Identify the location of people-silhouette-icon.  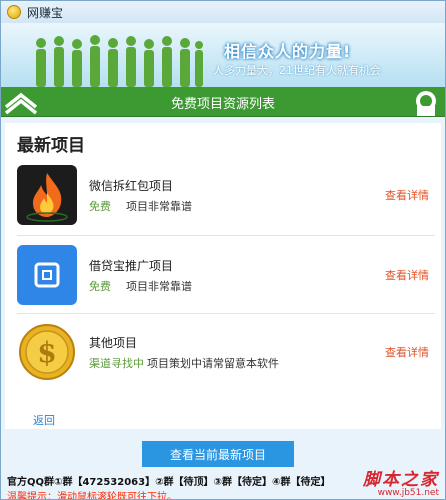
(119, 61).